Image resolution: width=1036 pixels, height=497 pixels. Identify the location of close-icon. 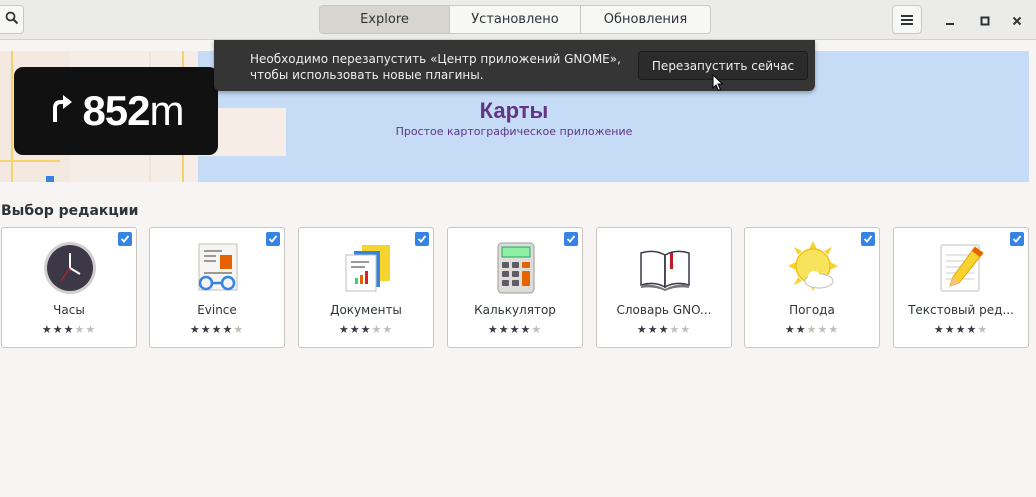
(1017, 20).